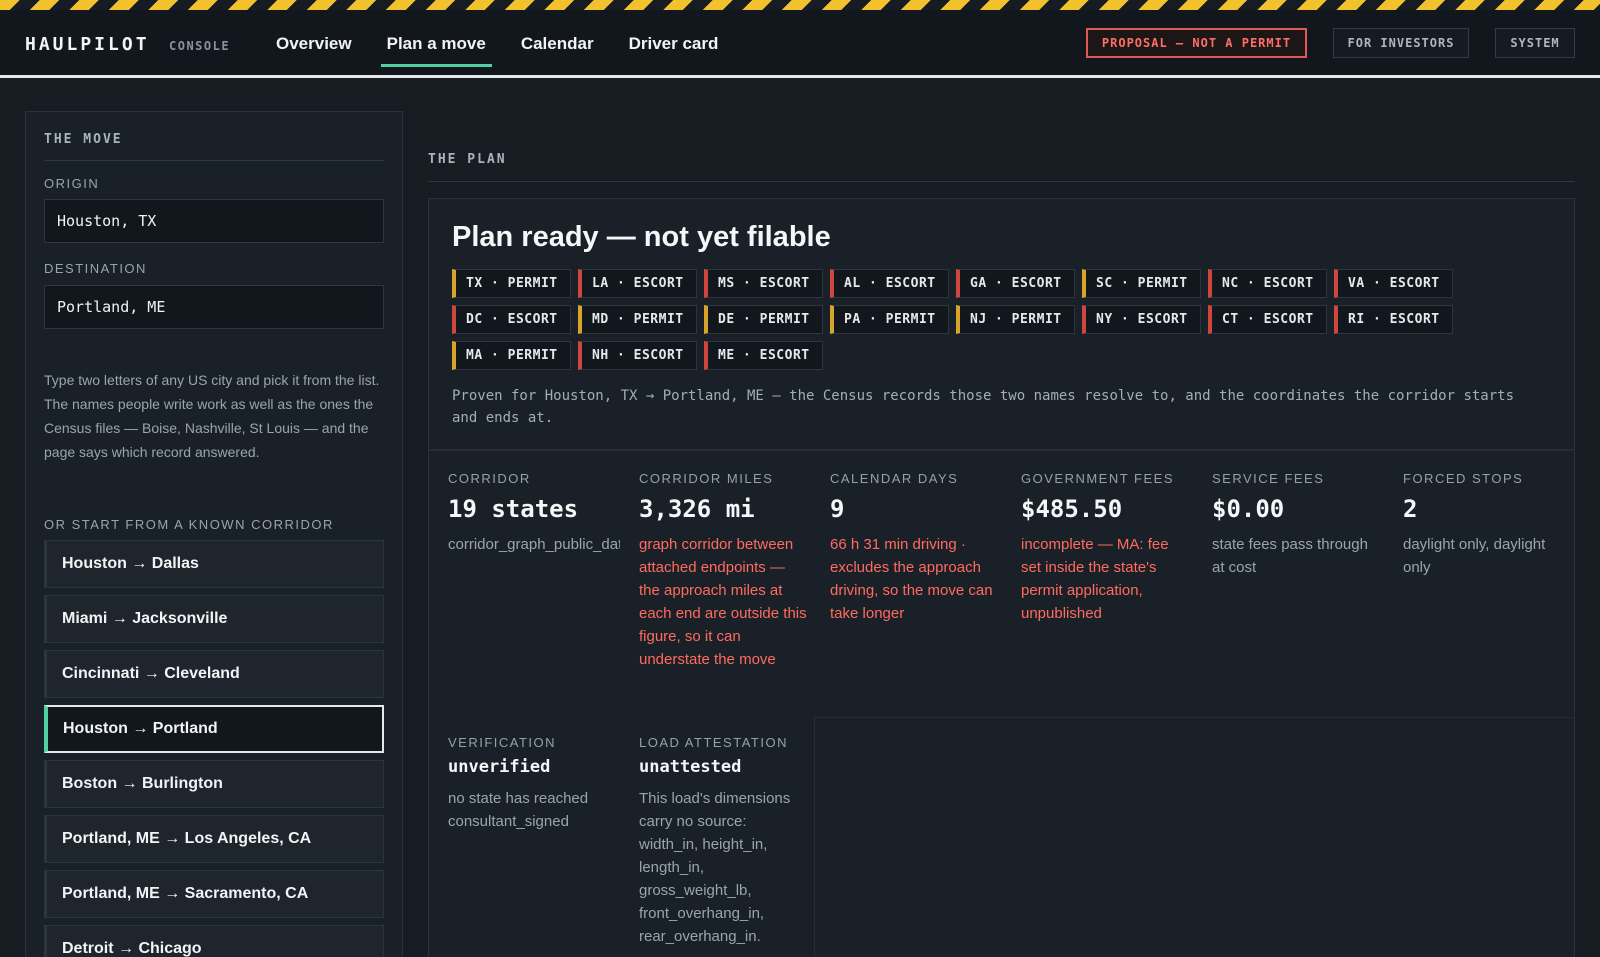 Image resolution: width=1600 pixels, height=957 pixels. Describe the element at coordinates (637, 355) in the screenshot. I see `state-chip: NH · ESCORT` at that location.